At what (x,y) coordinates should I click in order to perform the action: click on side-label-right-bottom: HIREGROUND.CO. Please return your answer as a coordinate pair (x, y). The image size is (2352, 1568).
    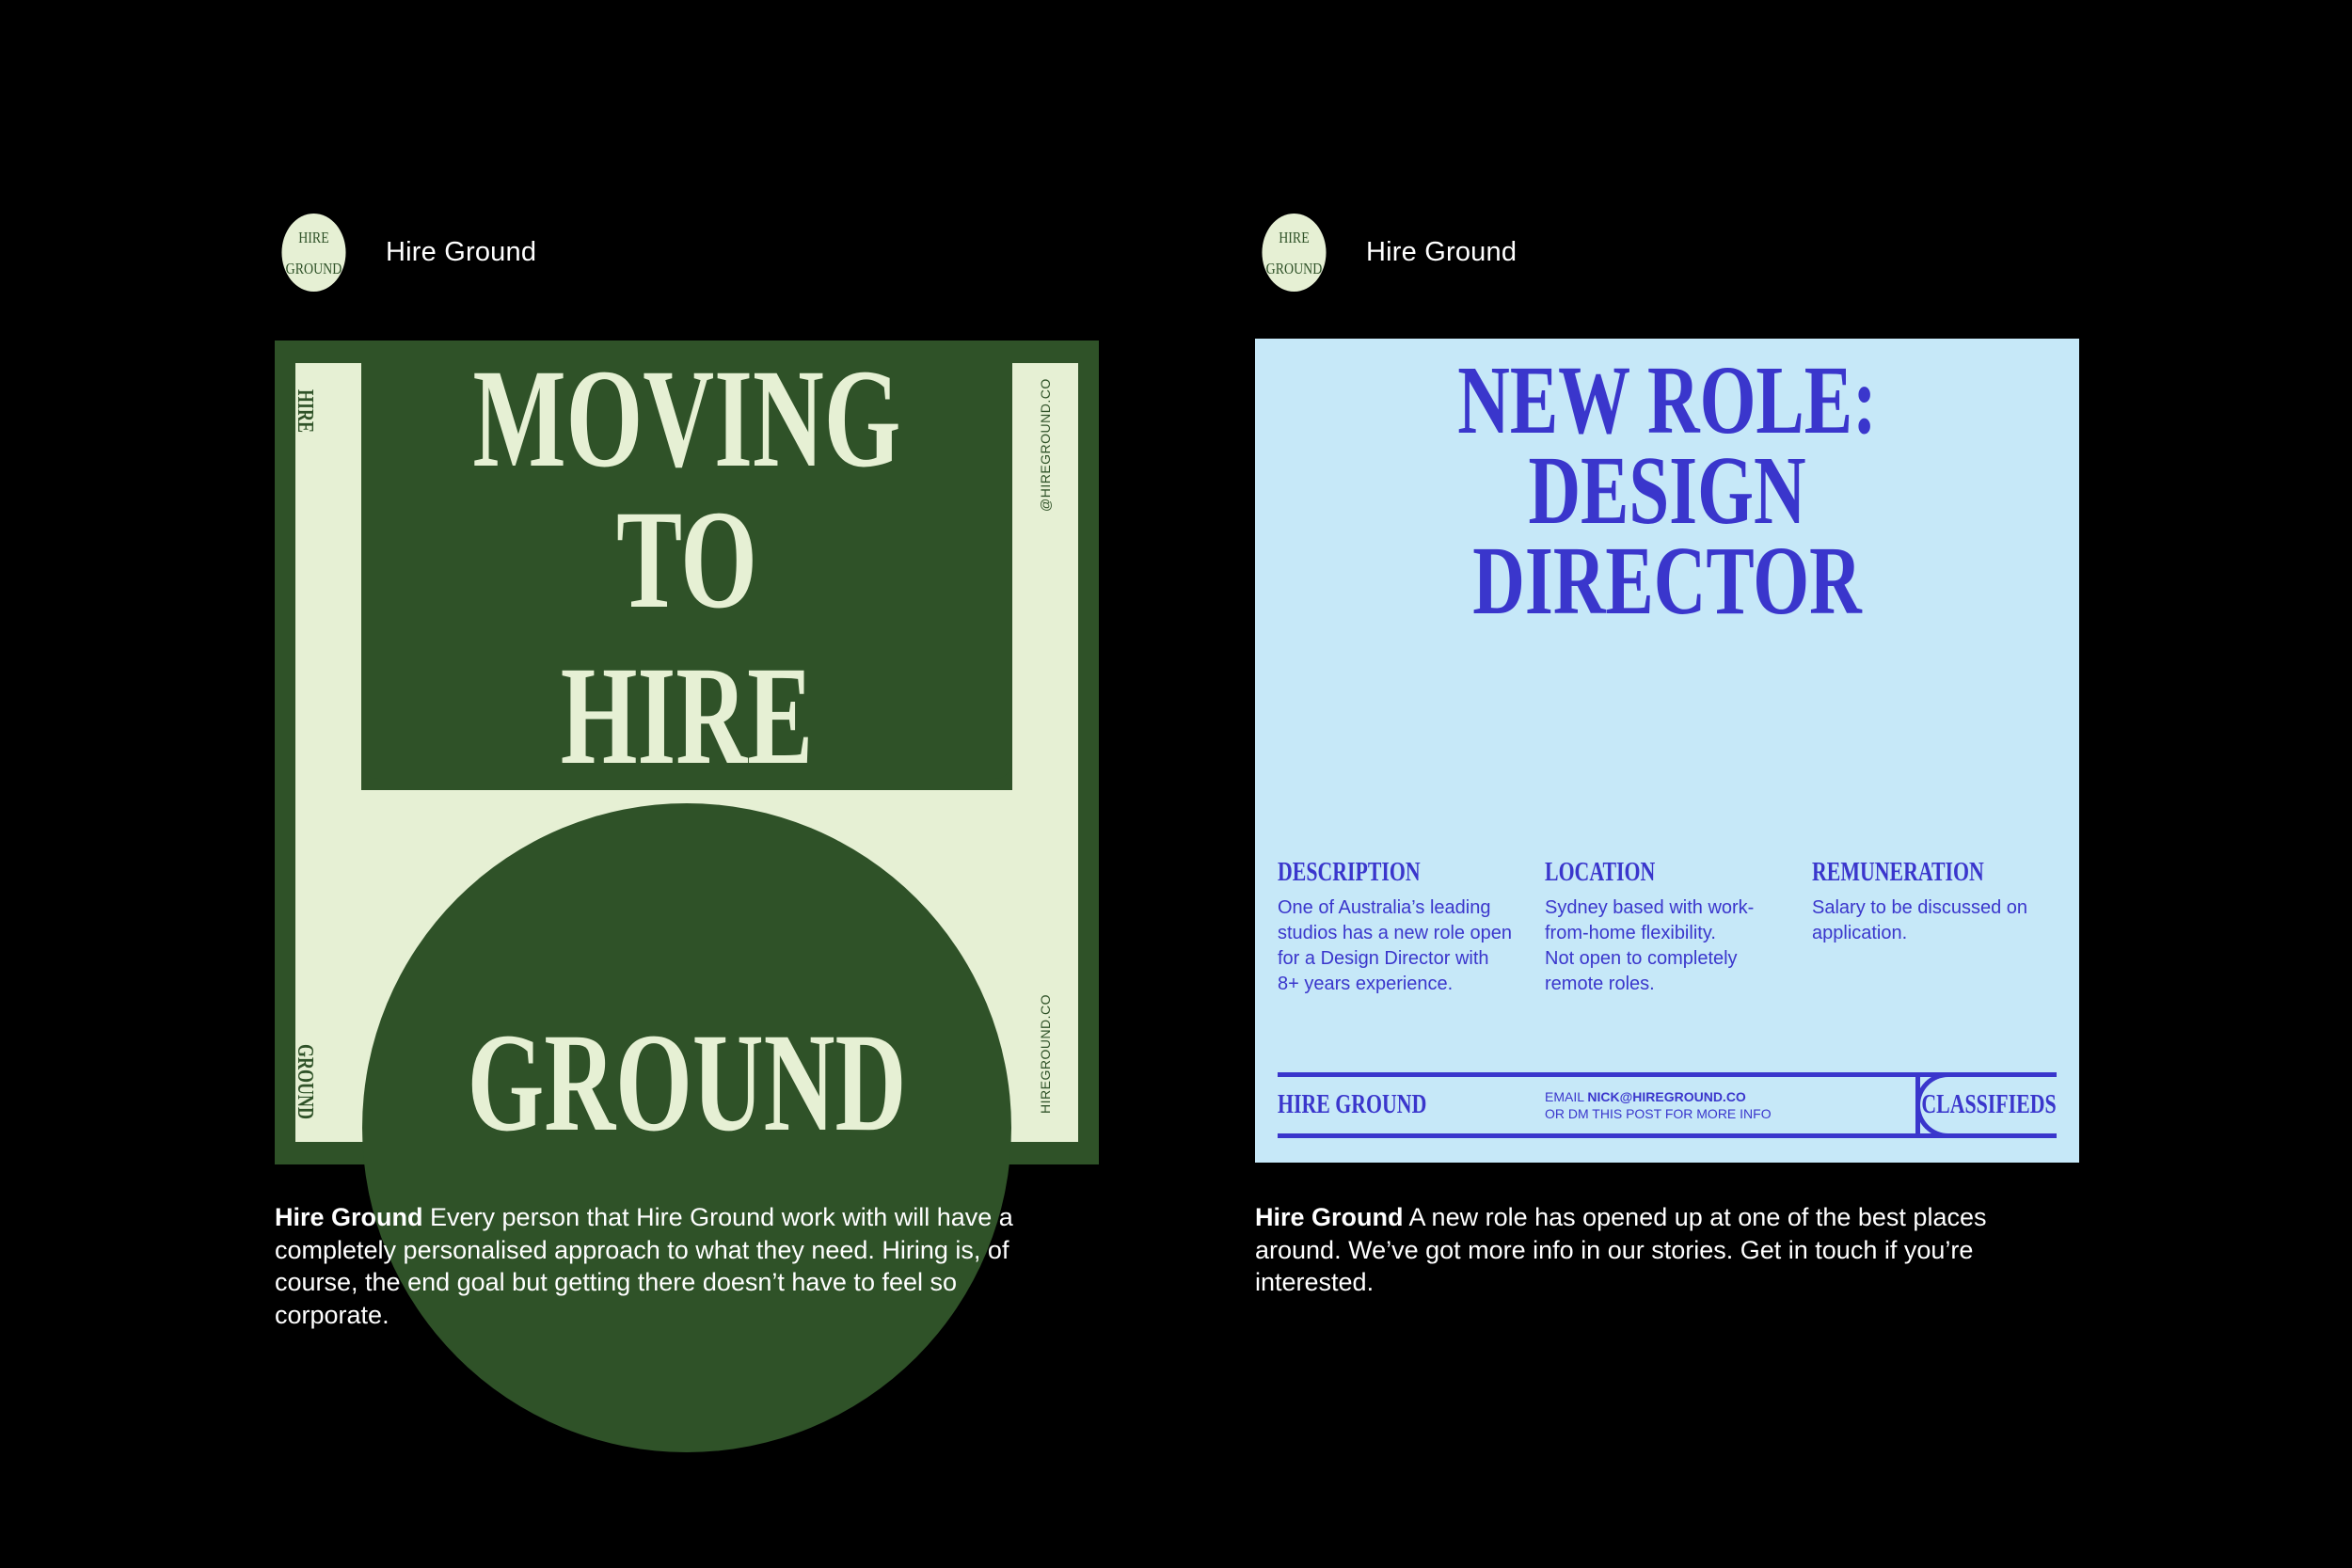
    Looking at the image, I should click on (1045, 1053).